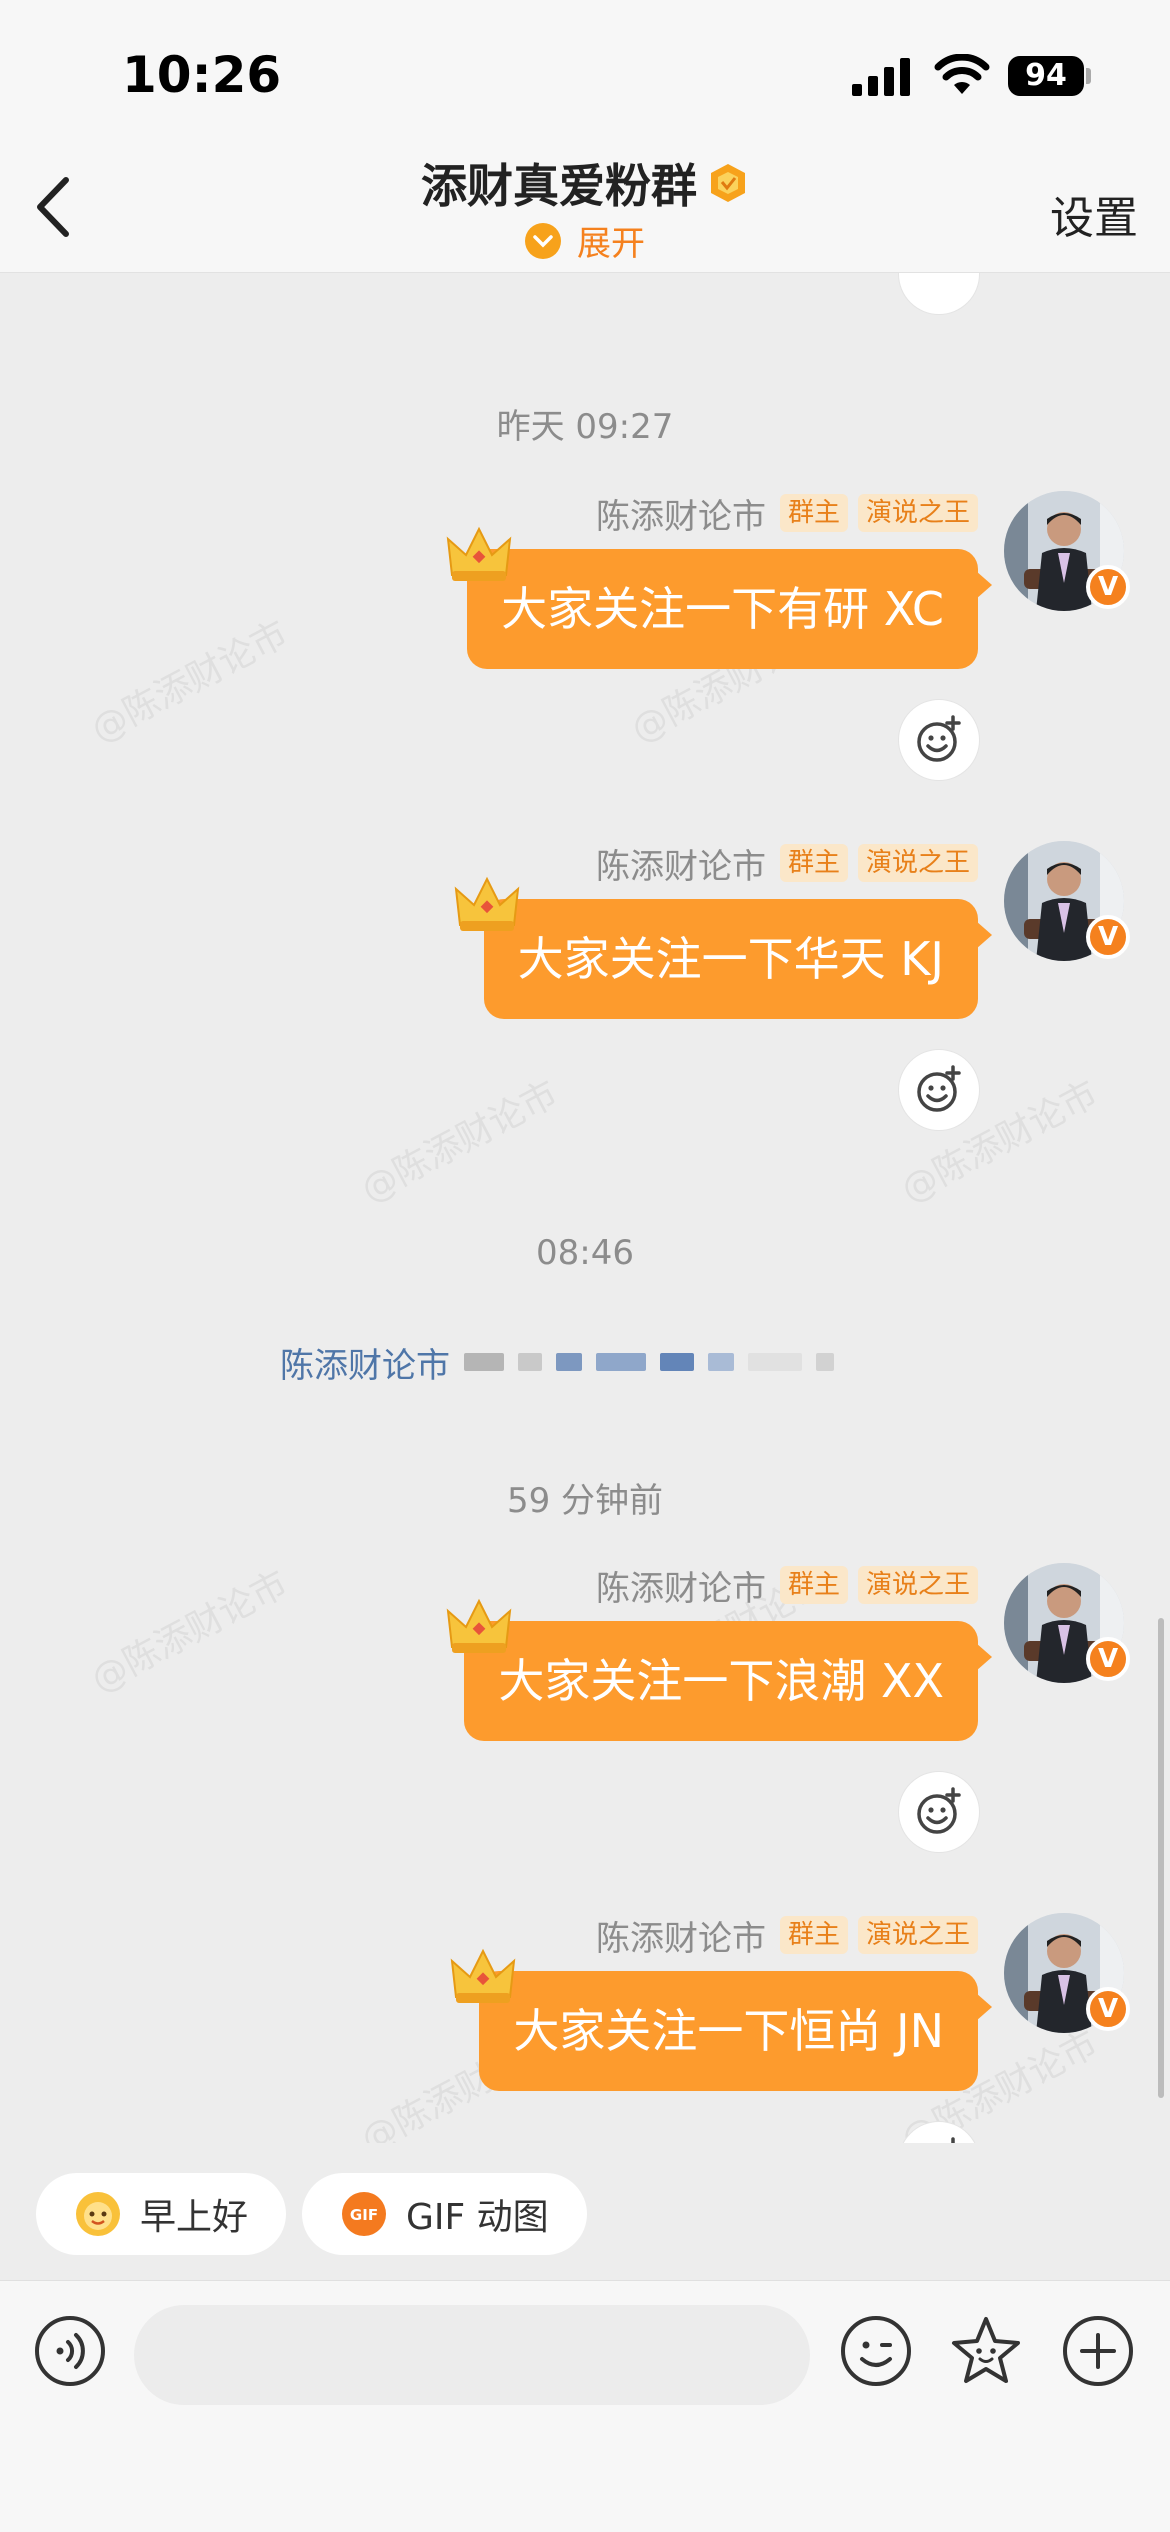 Image resolution: width=1170 pixels, height=2532 pixels. What do you see at coordinates (1098, 2351) in the screenshot?
I see `plus-icon` at bounding box center [1098, 2351].